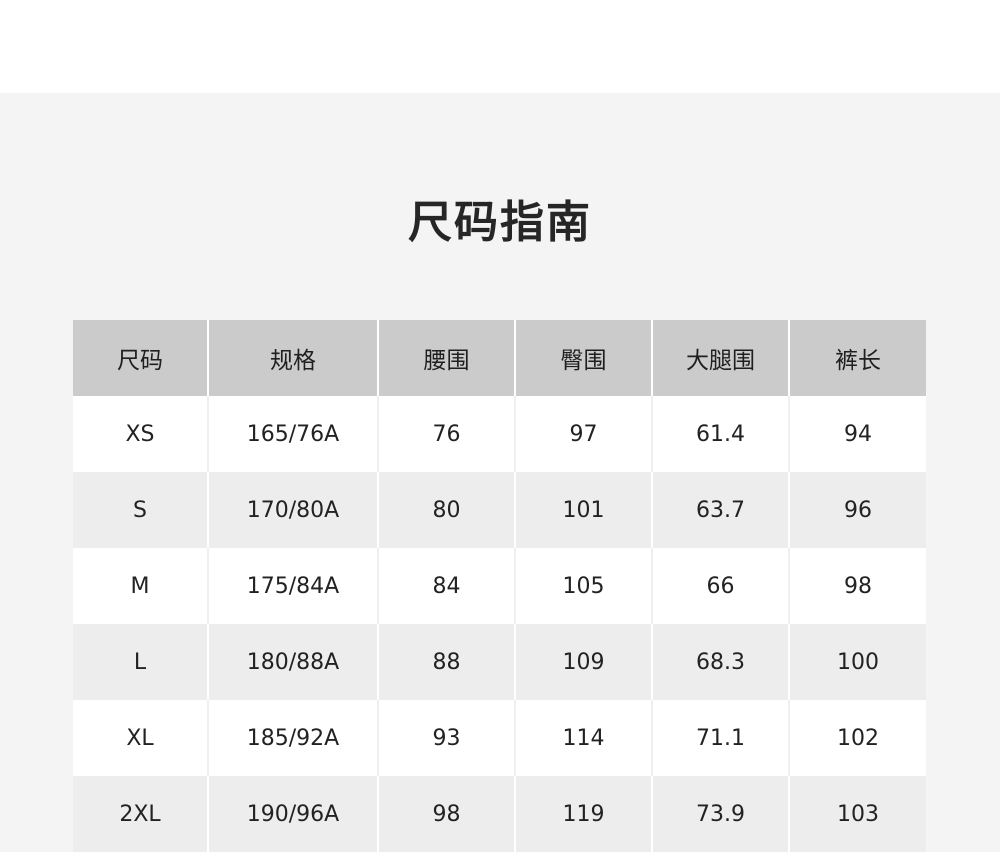 The width and height of the screenshot is (1000, 852). Describe the element at coordinates (720, 510) in the screenshot. I see `cell-thigh: 63.7` at that location.